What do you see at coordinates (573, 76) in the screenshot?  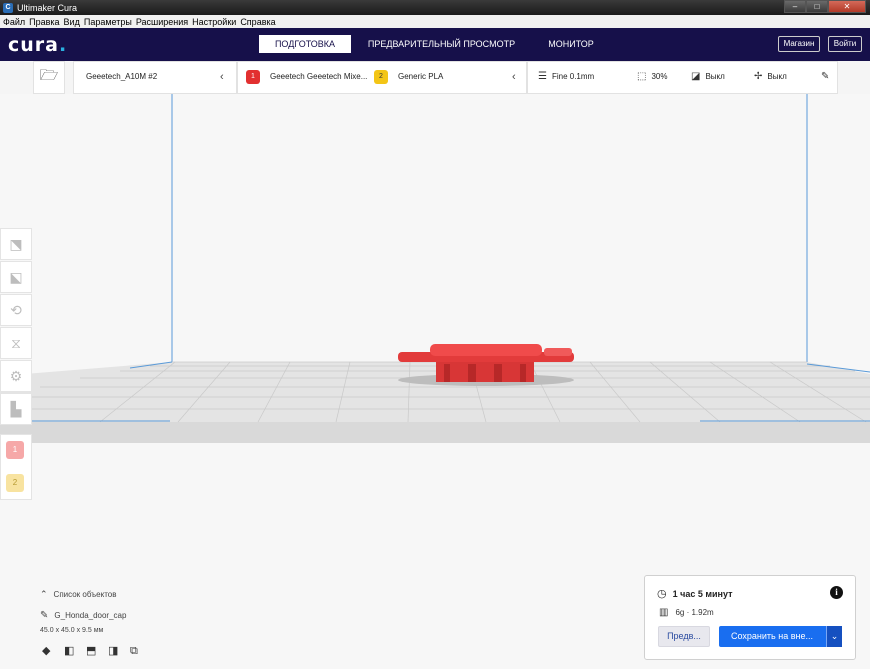 I see `profile-value: Fine 0.1mm` at bounding box center [573, 76].